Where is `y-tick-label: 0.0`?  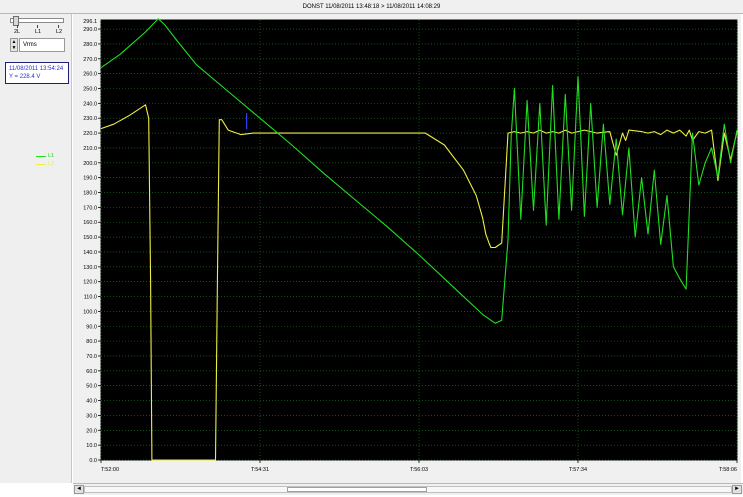 y-tick-label: 0.0 is located at coordinates (93, 461).